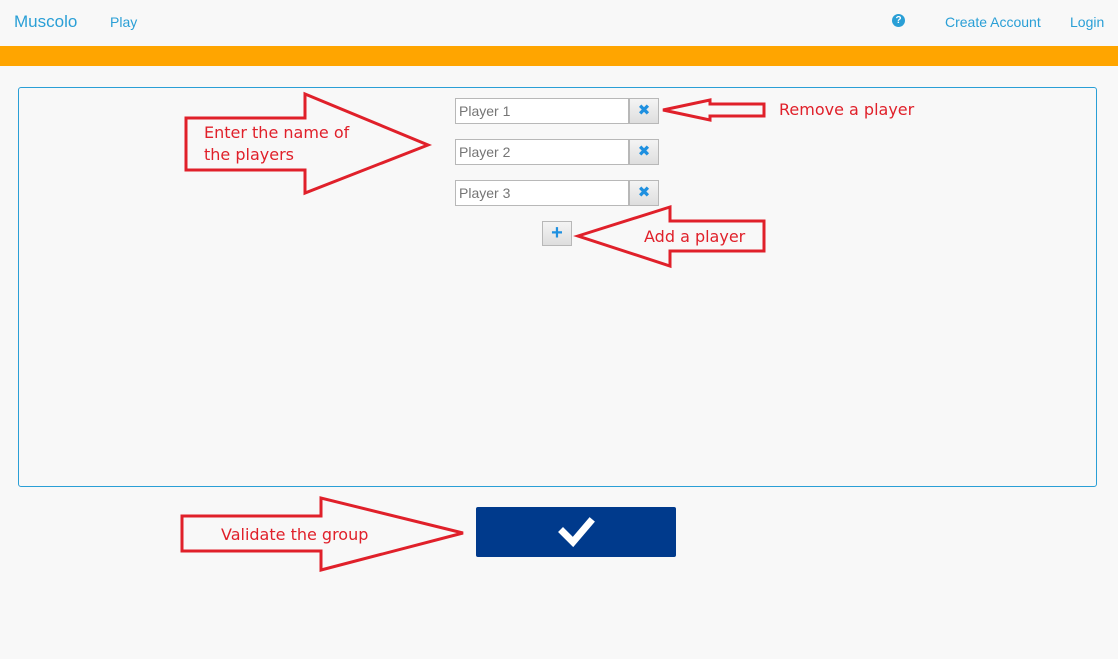 Image resolution: width=1118 pixels, height=659 pixels. I want to click on annotation-validate-group: Validate the group, so click(295, 534).